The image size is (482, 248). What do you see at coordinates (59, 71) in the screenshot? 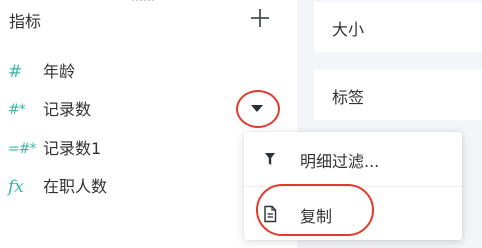
I see `field-label: 年龄` at bounding box center [59, 71].